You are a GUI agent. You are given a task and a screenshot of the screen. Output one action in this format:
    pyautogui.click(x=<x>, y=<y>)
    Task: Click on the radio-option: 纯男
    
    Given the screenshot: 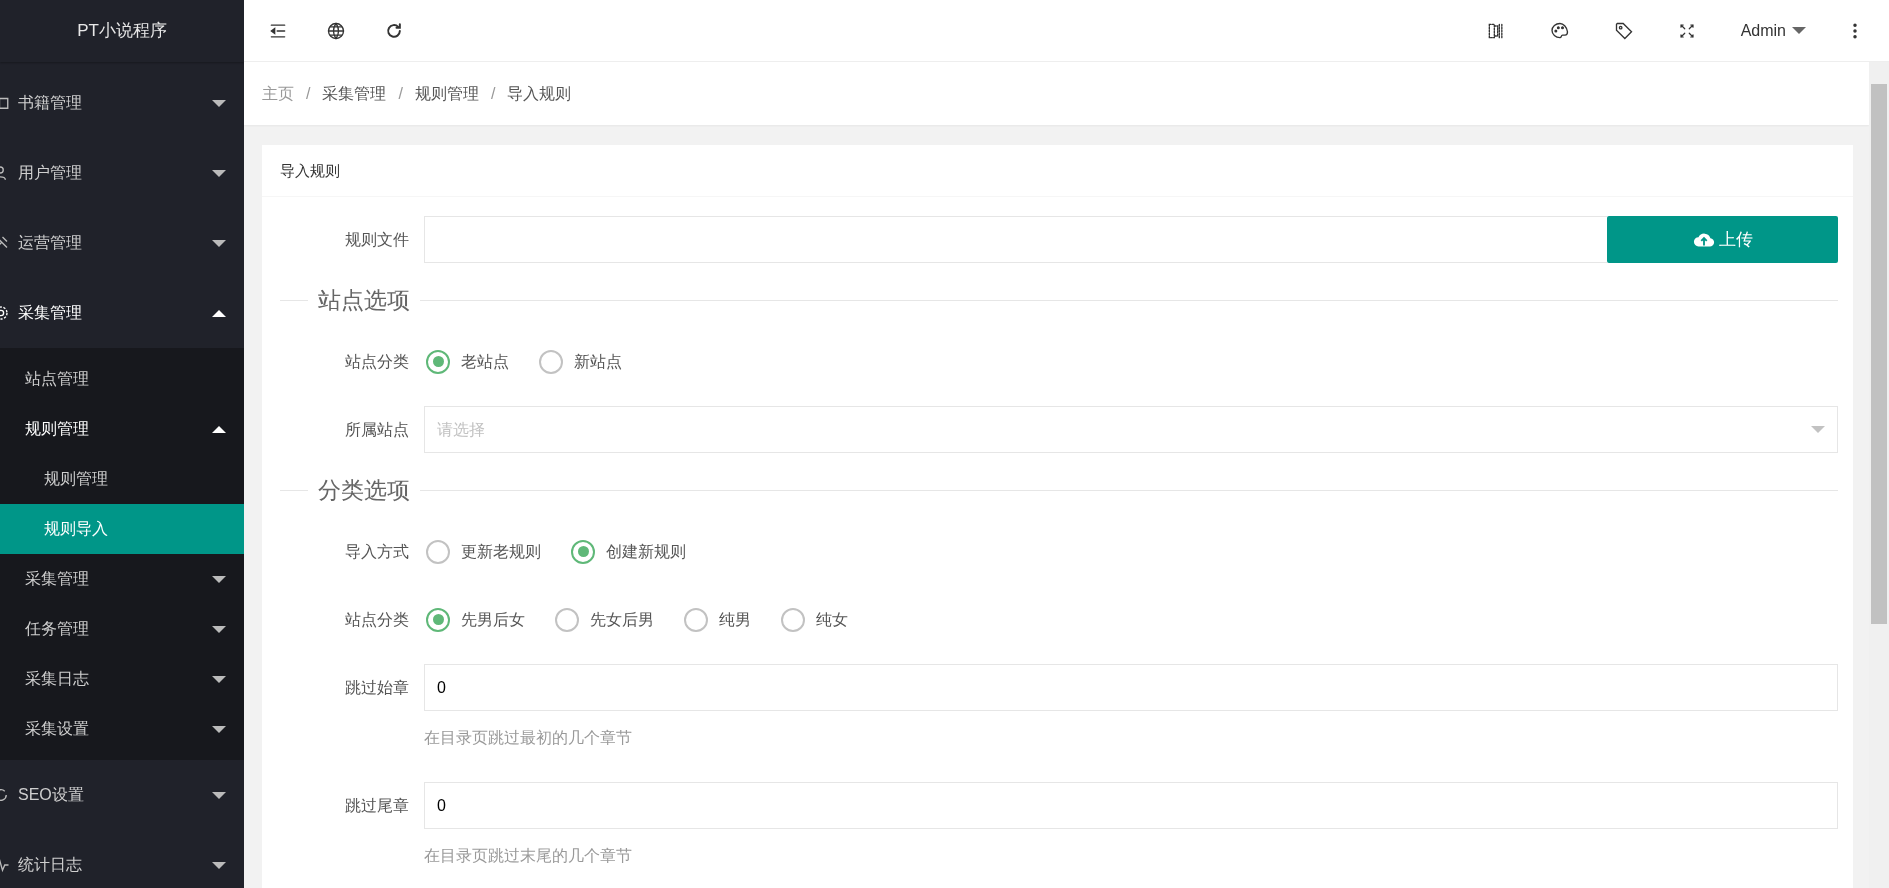 What is the action you would take?
    pyautogui.click(x=717, y=619)
    